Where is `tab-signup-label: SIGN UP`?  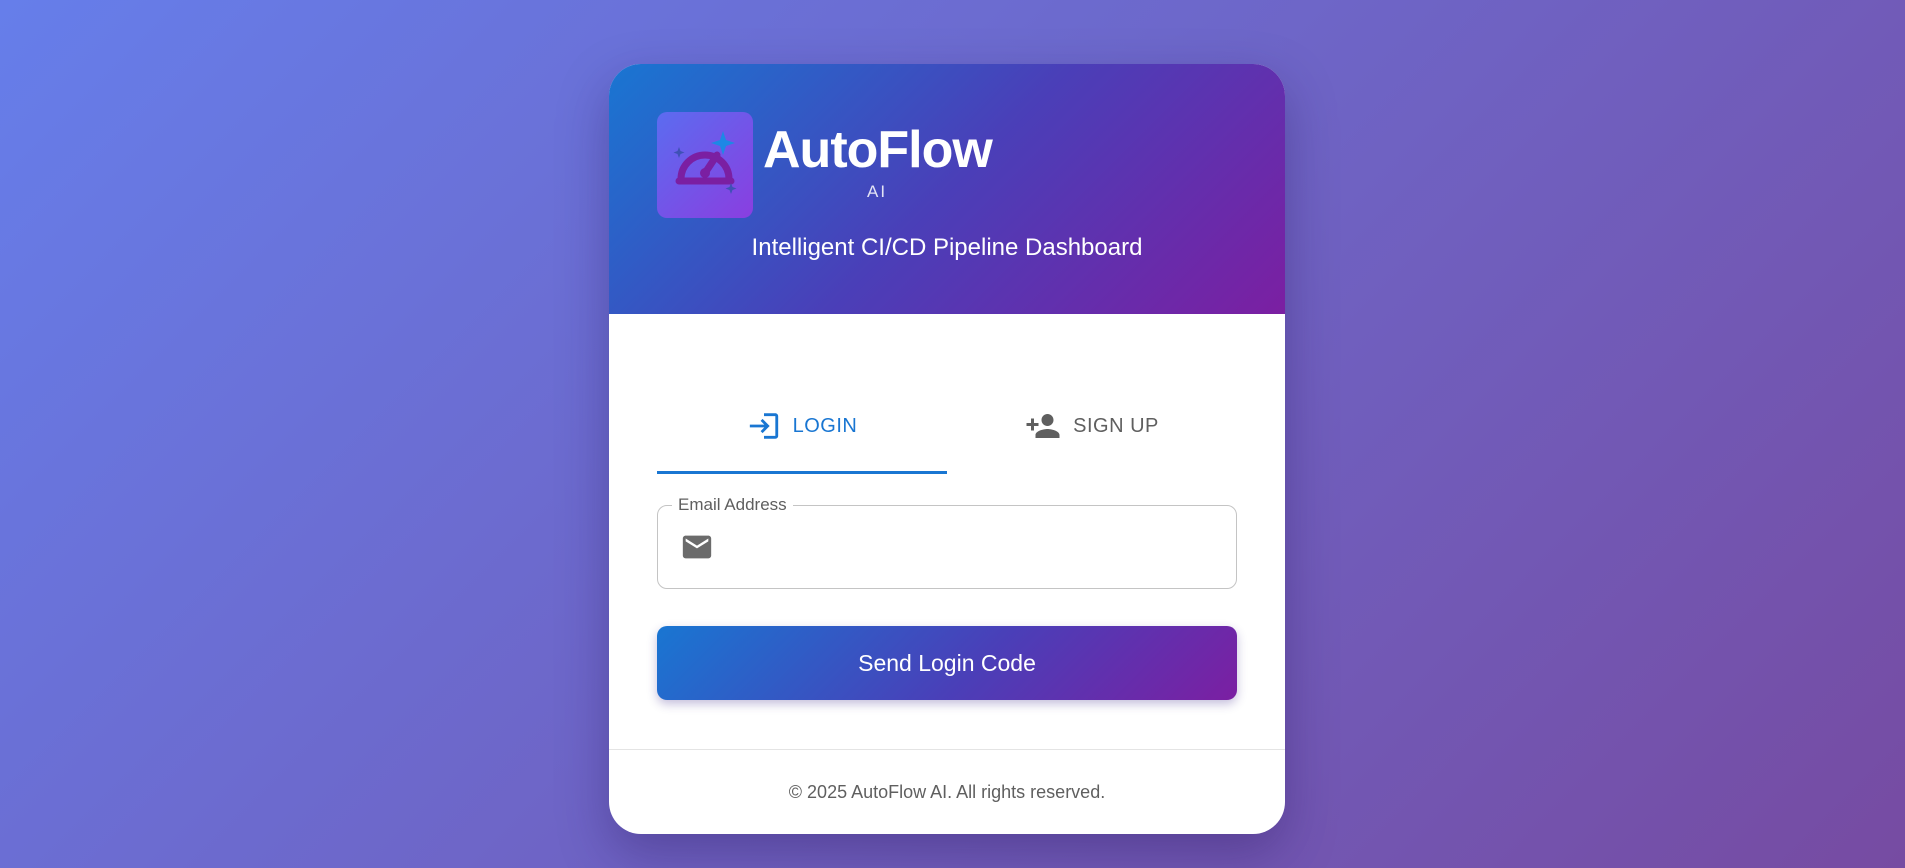
tab-signup-label: SIGN UP is located at coordinates (1116, 425).